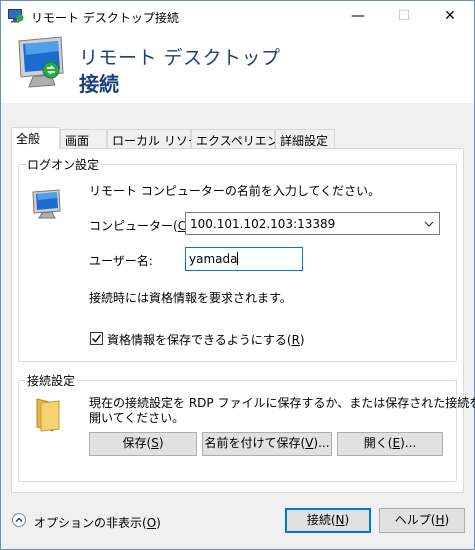 The image size is (475, 550). Describe the element at coordinates (105, 18) in the screenshot. I see `window-title: リモート デスクトップ接続` at that location.